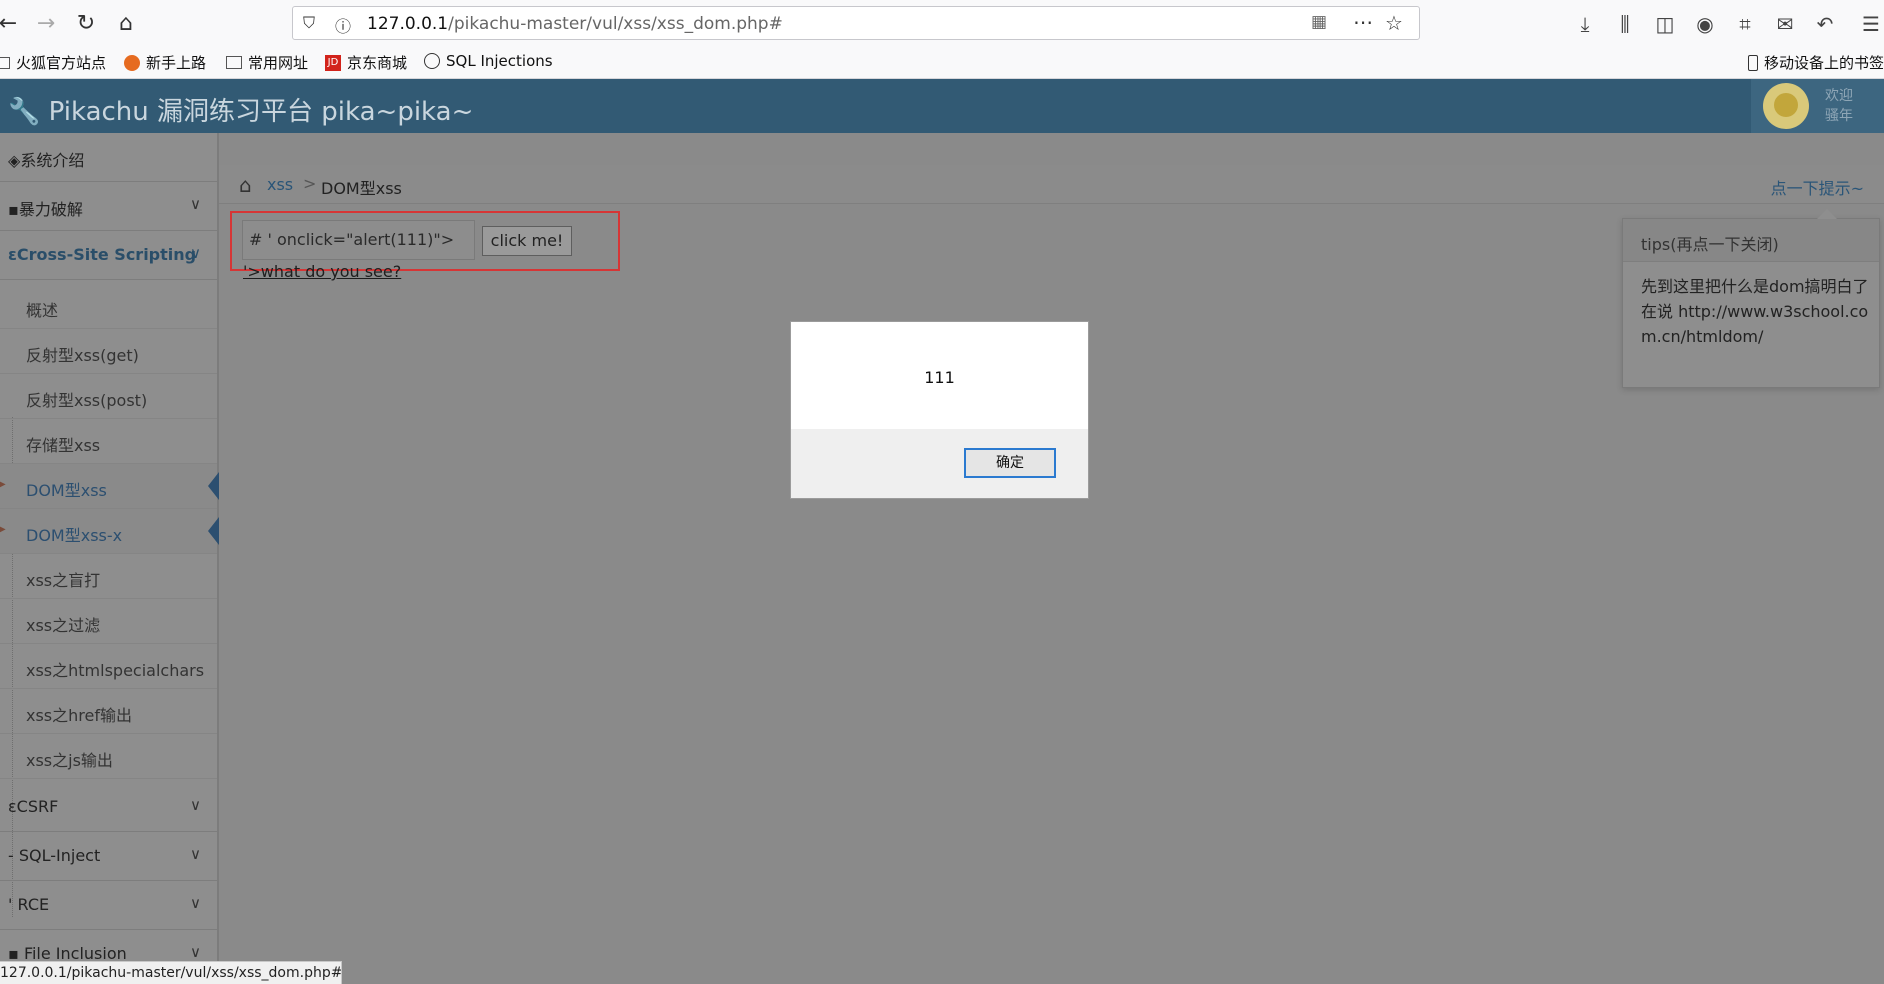  I want to click on sidebar-sub-stored: 存储型xss, so click(108, 441).